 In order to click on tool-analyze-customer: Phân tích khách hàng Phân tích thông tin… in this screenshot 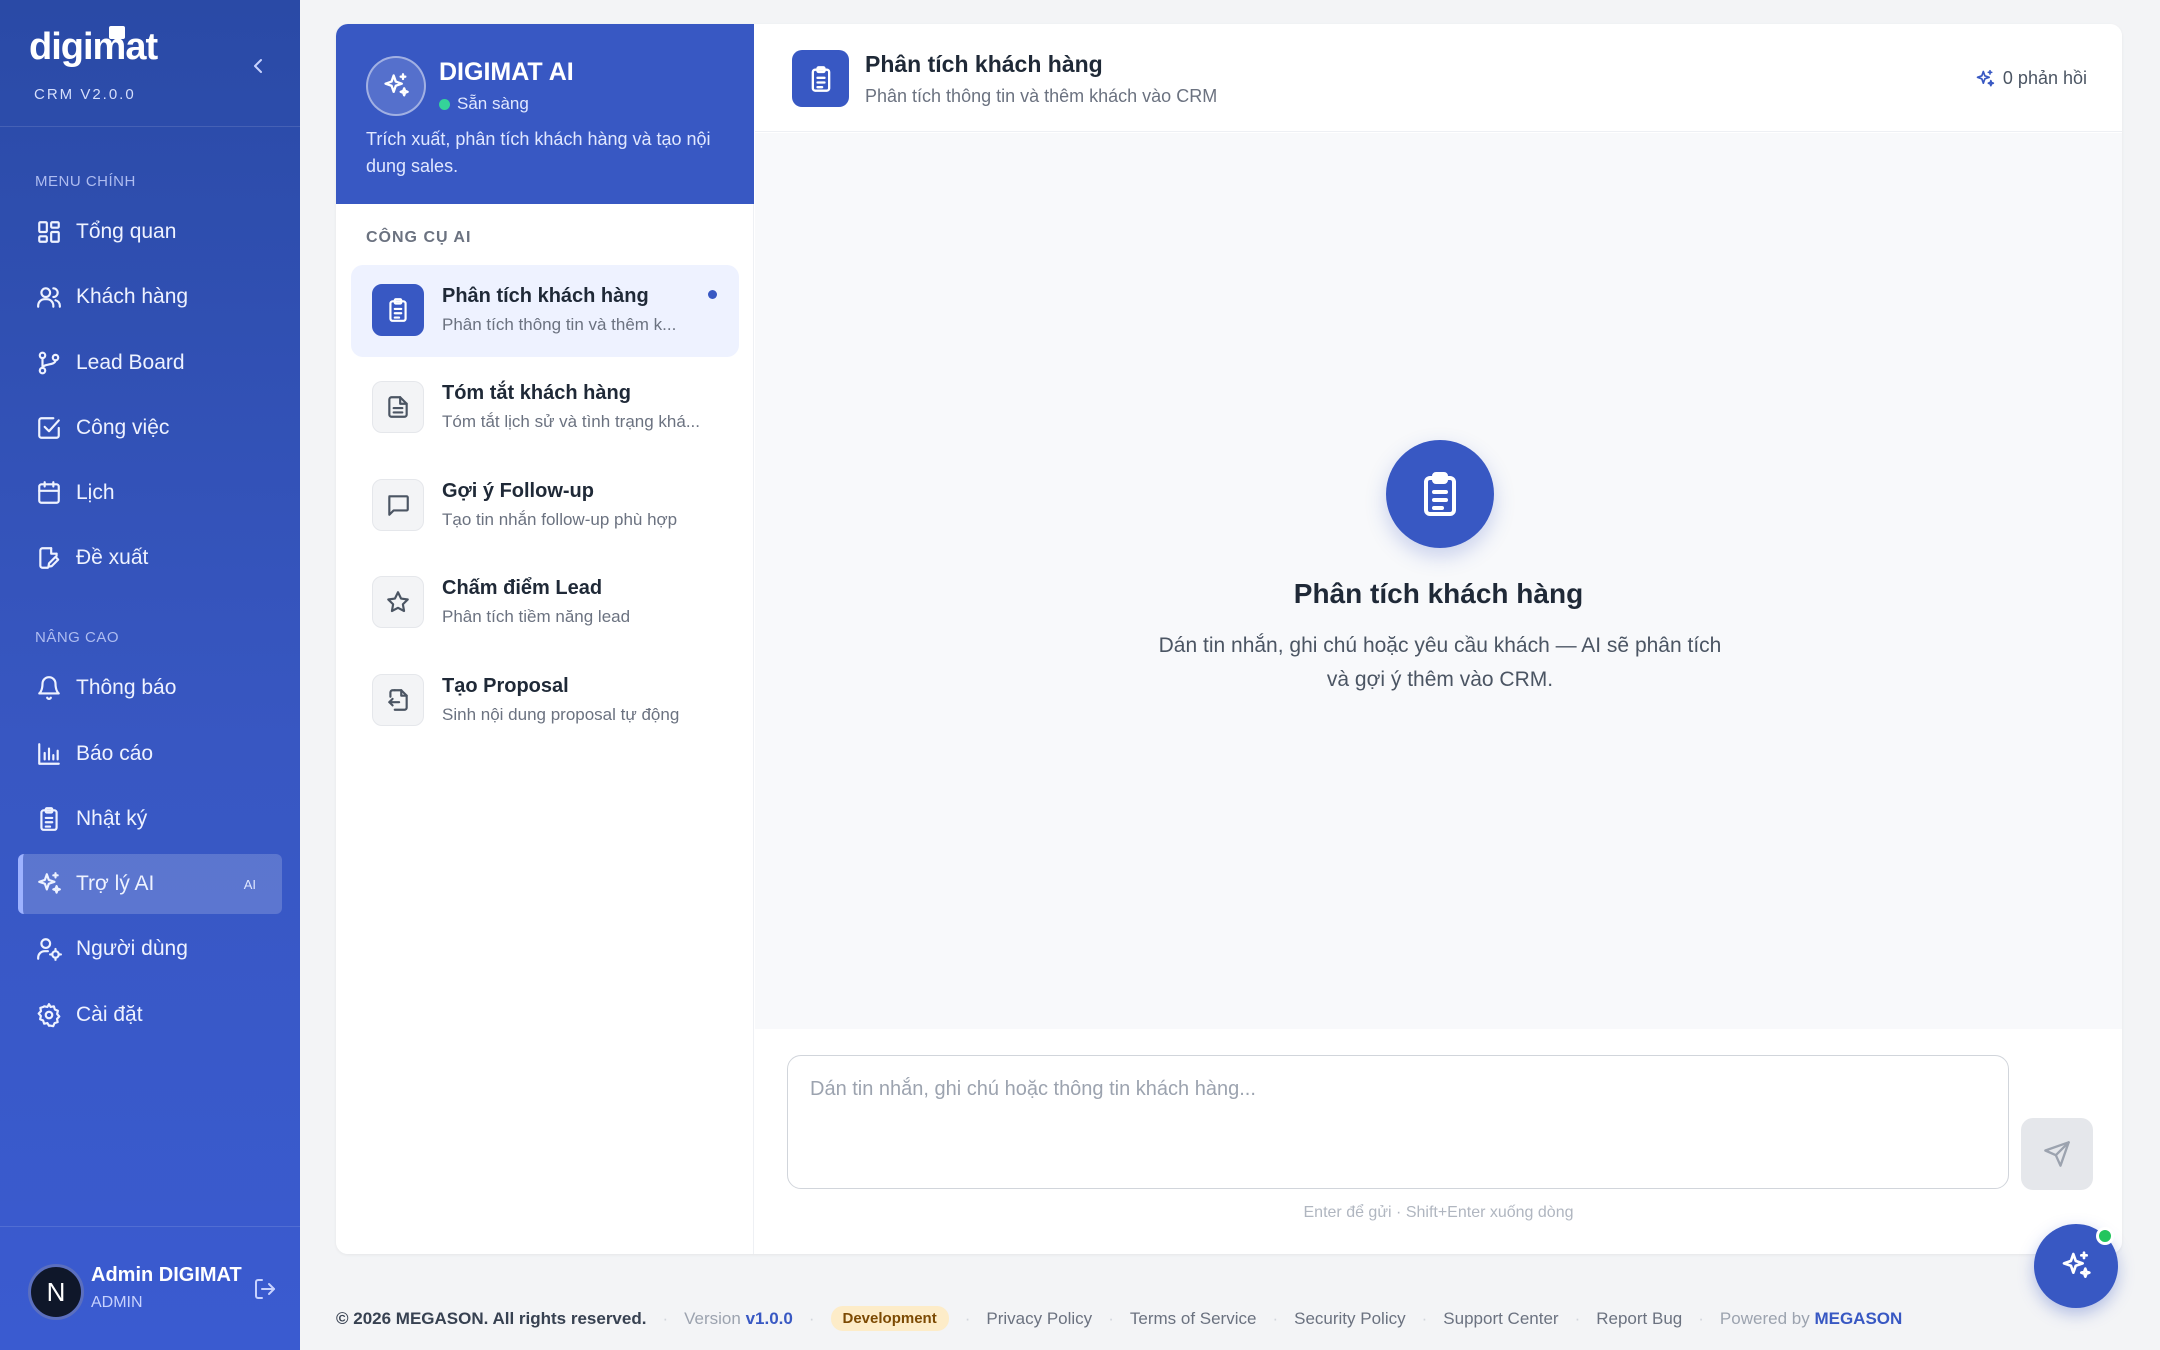, I will do `click(545, 311)`.